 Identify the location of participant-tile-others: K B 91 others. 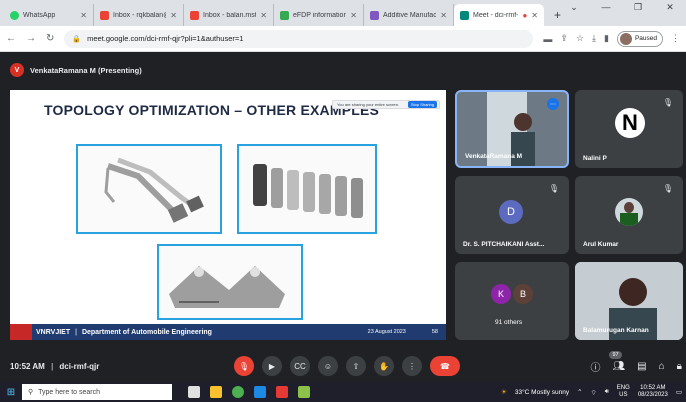
(512, 301).